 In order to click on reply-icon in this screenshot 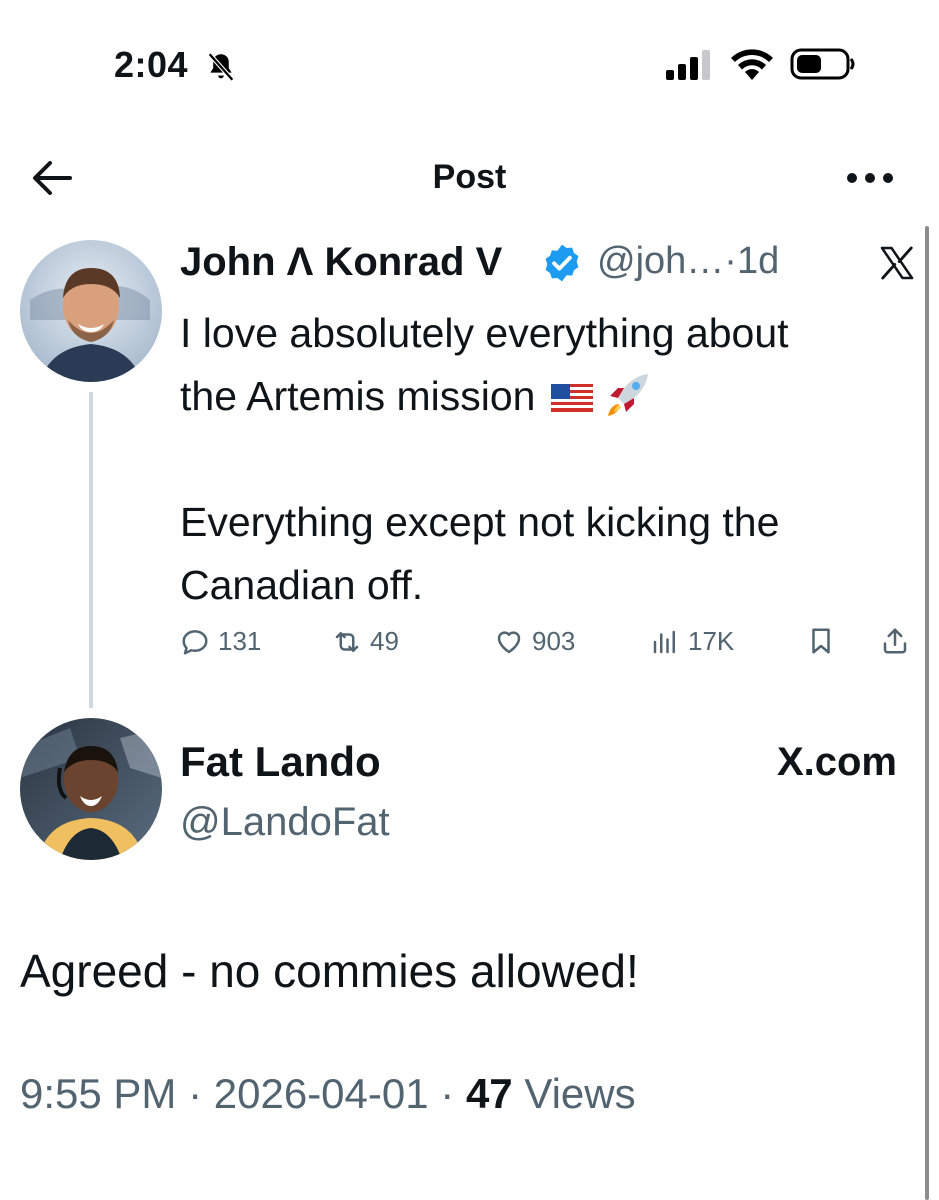, I will do `click(195, 641)`.